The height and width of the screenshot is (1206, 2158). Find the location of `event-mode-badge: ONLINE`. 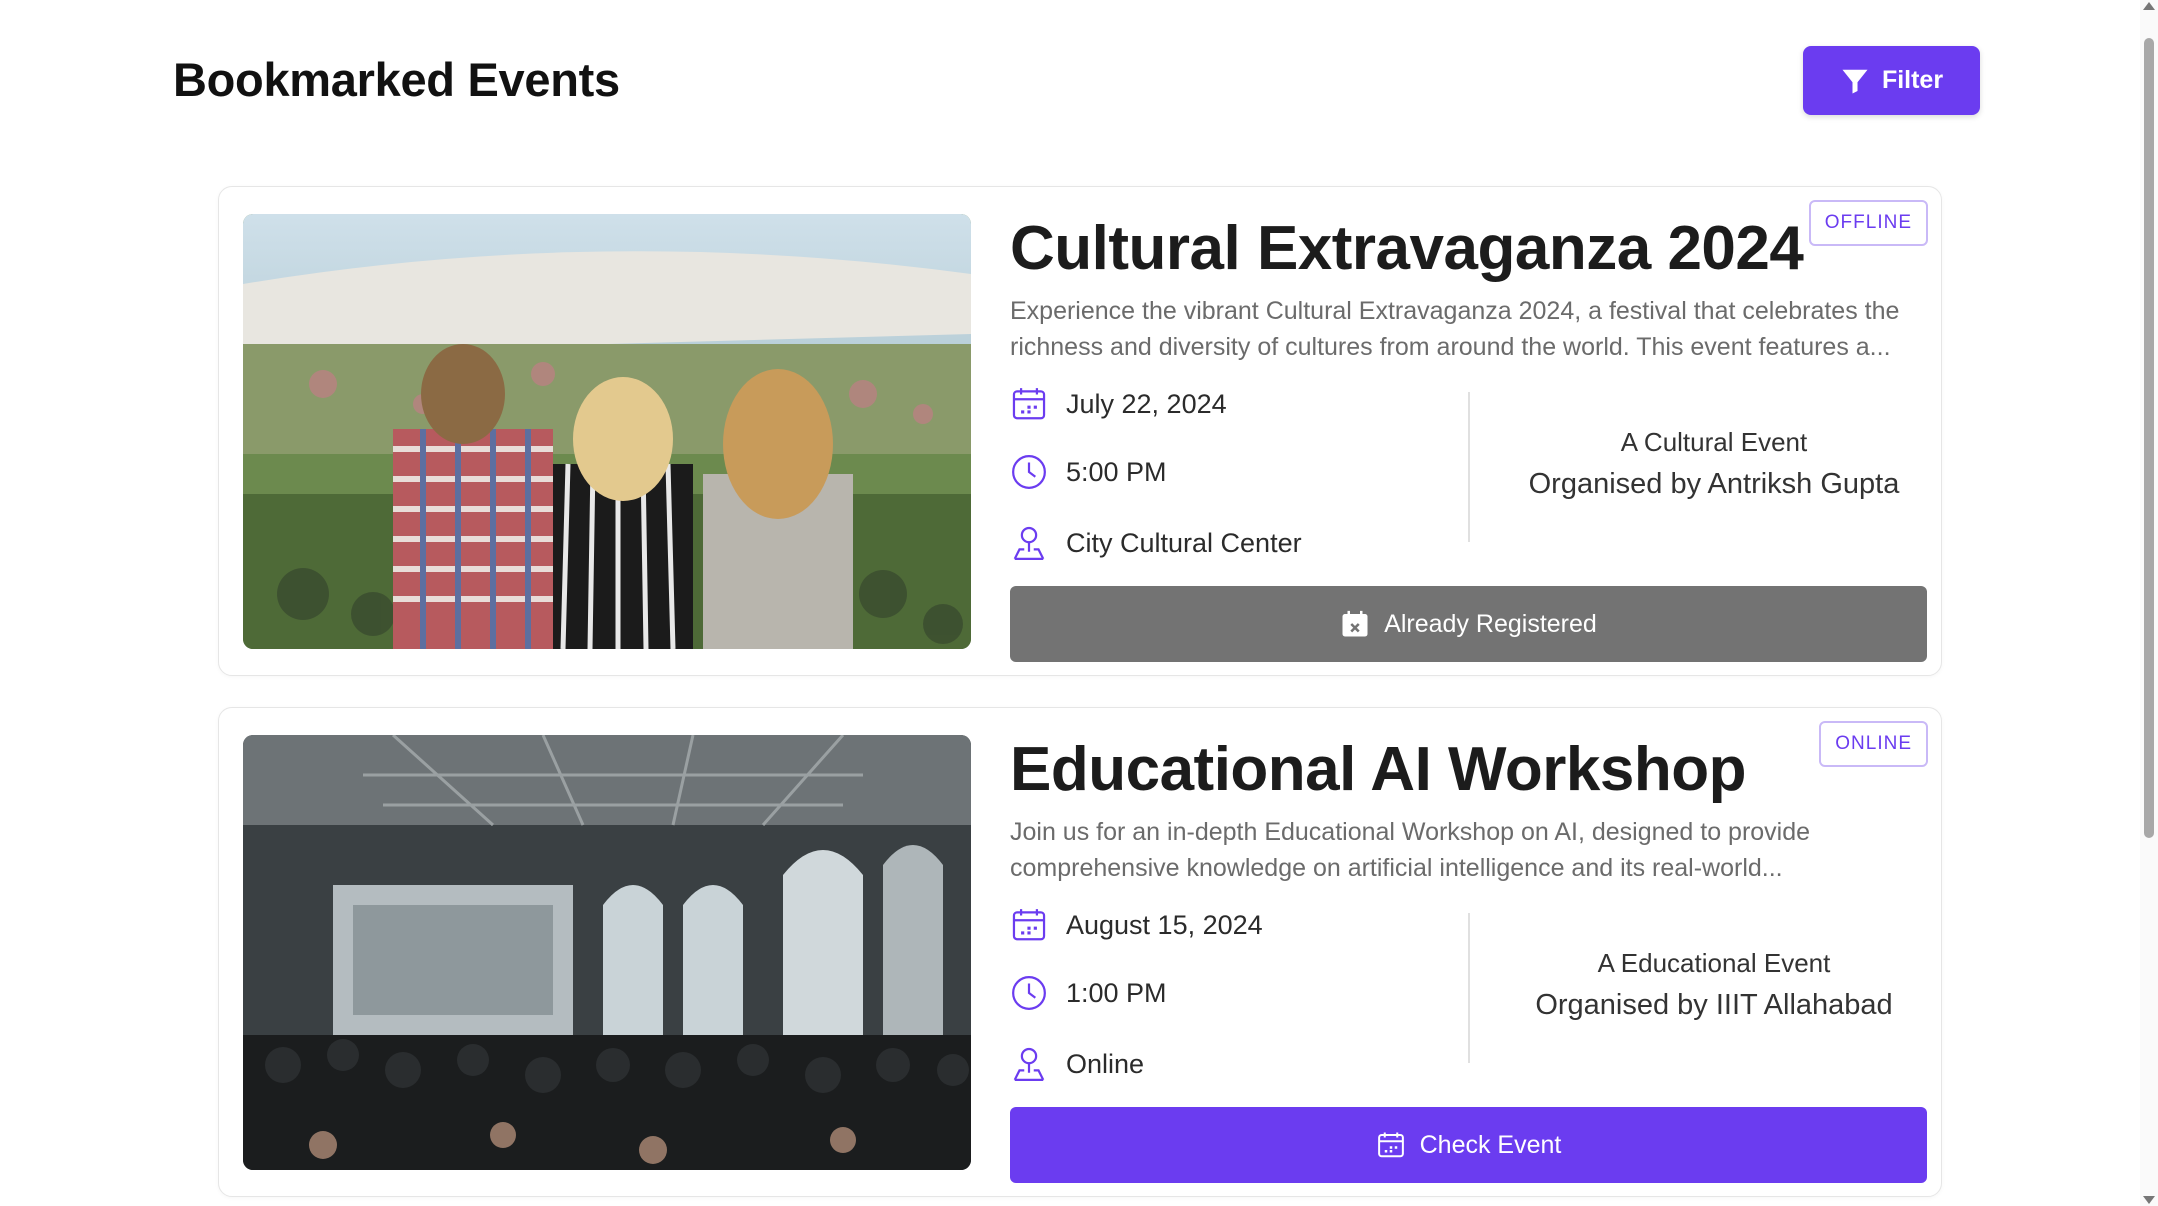

event-mode-badge: ONLINE is located at coordinates (1873, 744).